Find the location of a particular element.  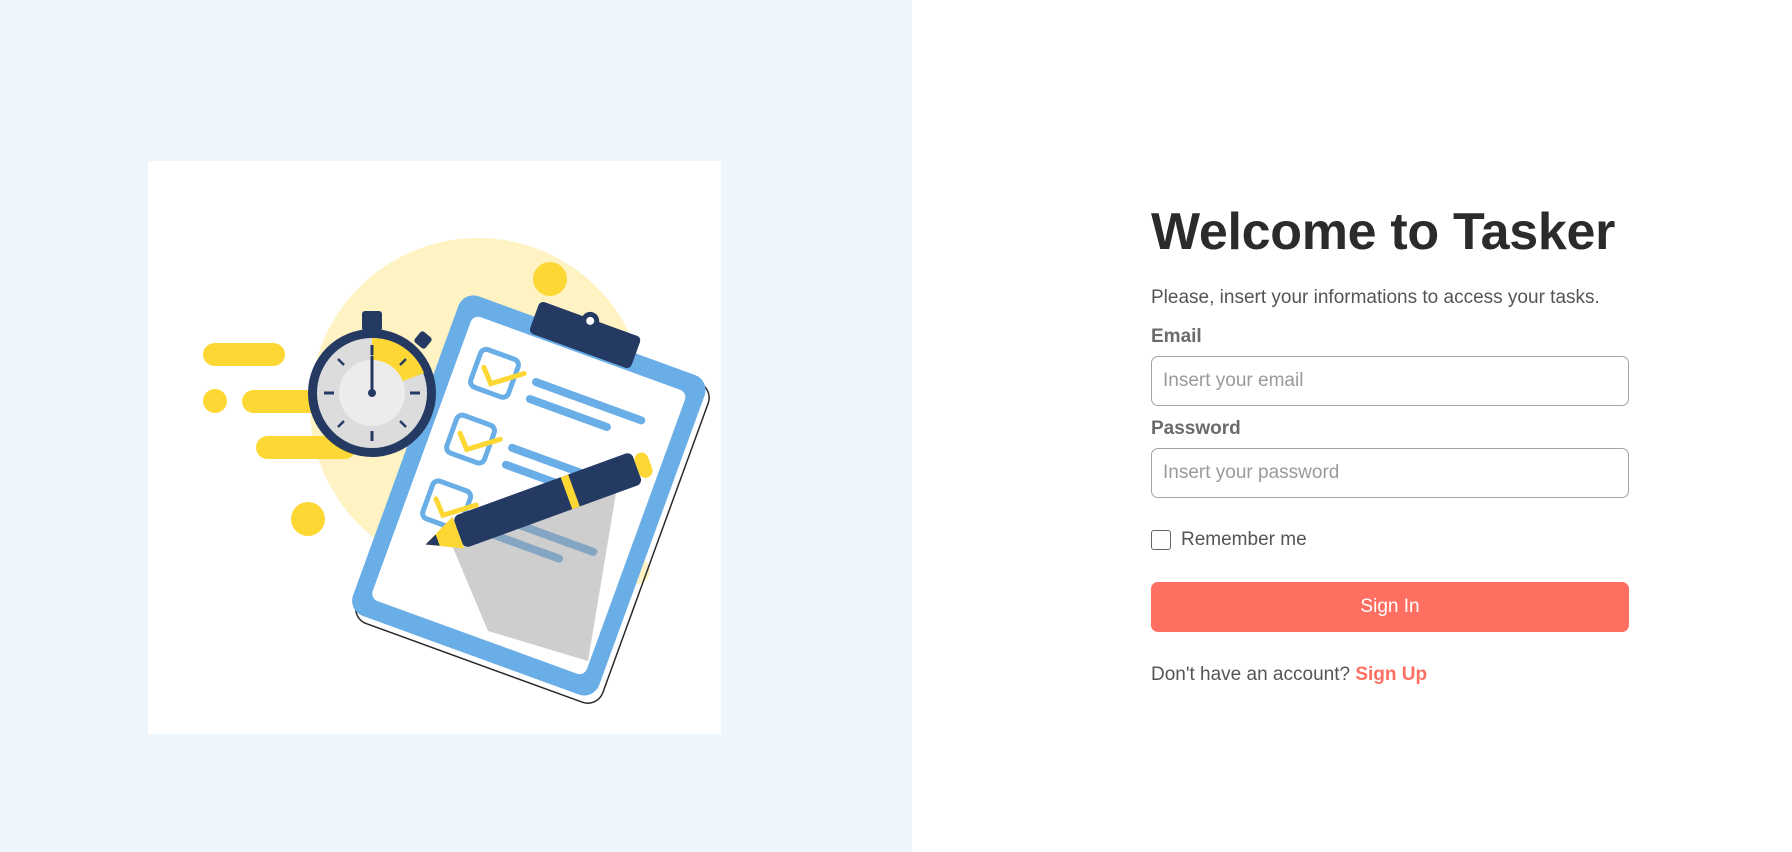

email-field is located at coordinates (1390, 381).